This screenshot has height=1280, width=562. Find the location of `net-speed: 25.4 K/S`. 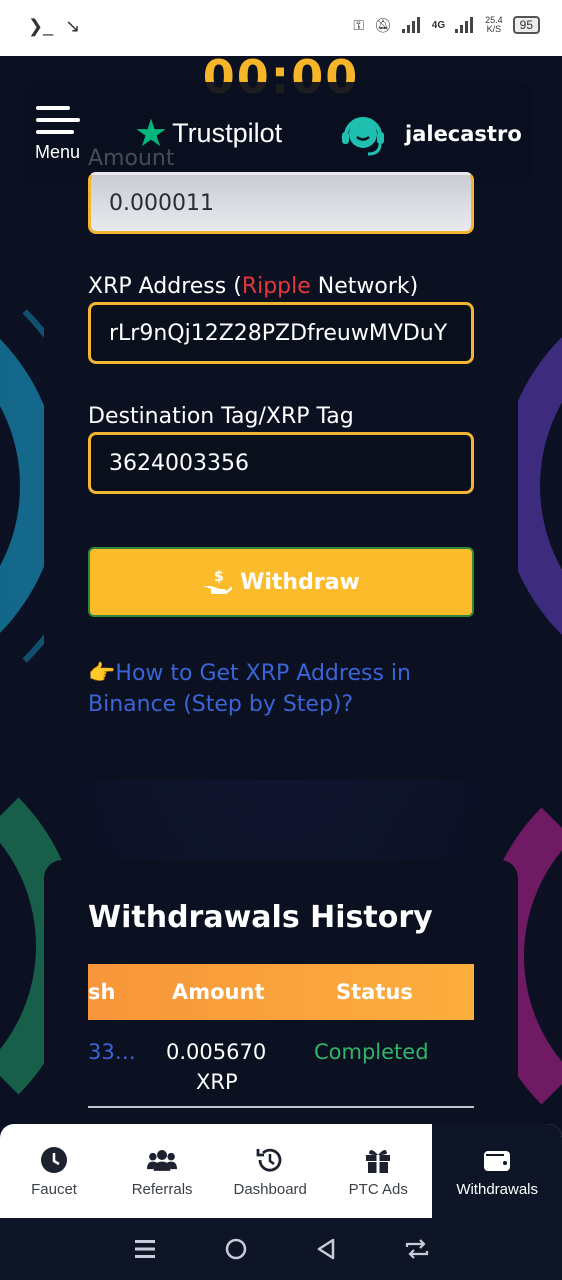

net-speed: 25.4 K/S is located at coordinates (494, 25).